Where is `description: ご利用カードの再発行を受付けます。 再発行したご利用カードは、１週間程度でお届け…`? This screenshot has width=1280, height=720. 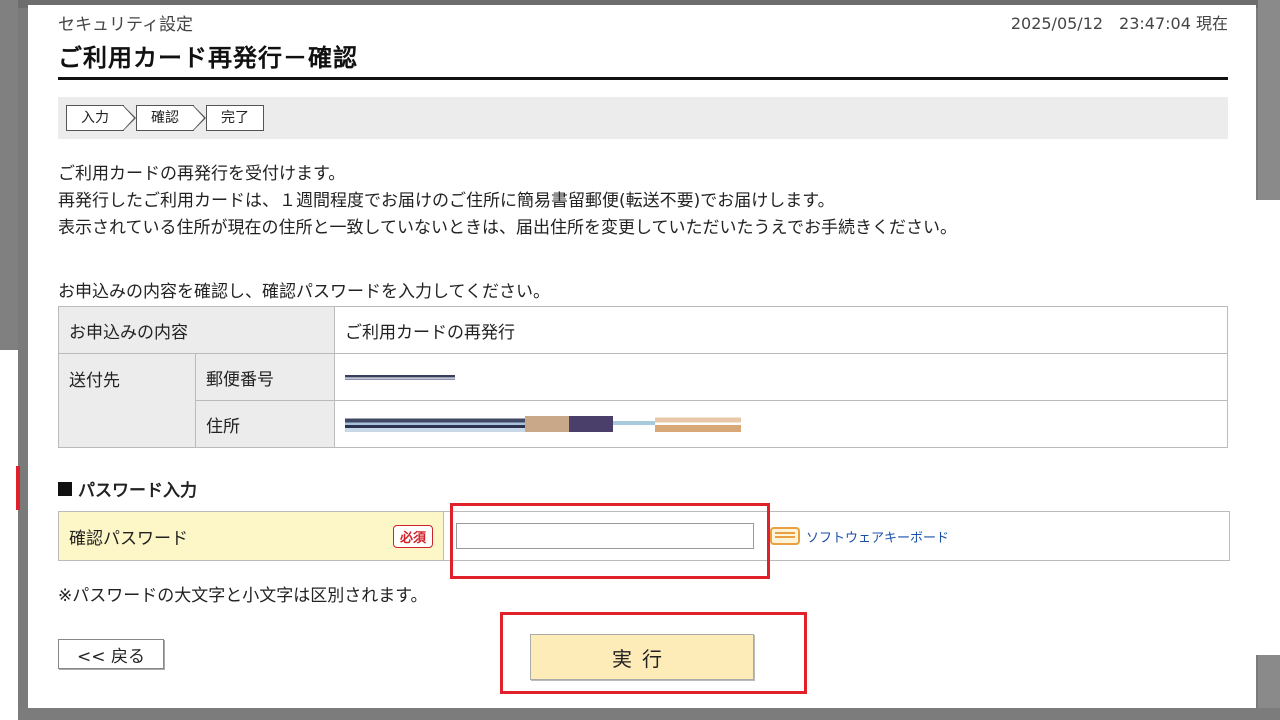 description: ご利用カードの再発行を受付けます。 再発行したご利用カードは、１週間程度でお届け… is located at coordinates (643, 201).